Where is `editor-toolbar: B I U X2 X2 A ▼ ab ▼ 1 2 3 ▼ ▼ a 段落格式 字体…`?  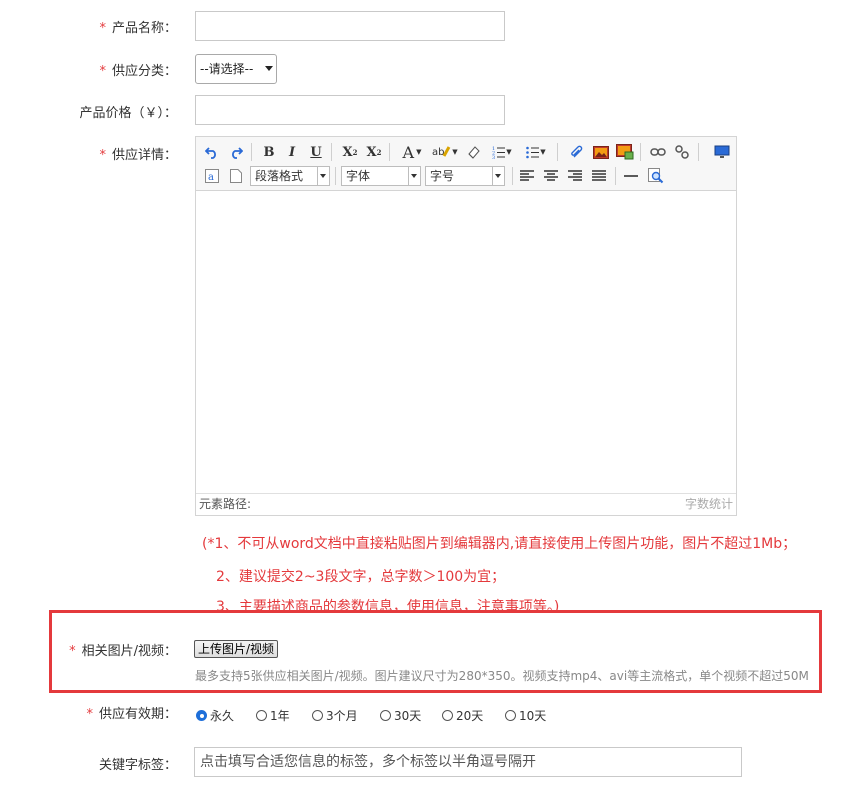
editor-toolbar: B I U X2 X2 A ▼ ab ▼ 1 2 3 ▼ ▼ a 段落格式 字体… is located at coordinates (466, 164).